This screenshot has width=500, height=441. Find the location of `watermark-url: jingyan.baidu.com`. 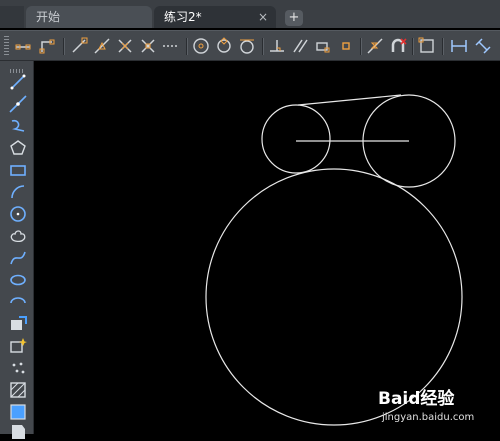

watermark-url: jingyan.baidu.com is located at coordinates (428, 417).